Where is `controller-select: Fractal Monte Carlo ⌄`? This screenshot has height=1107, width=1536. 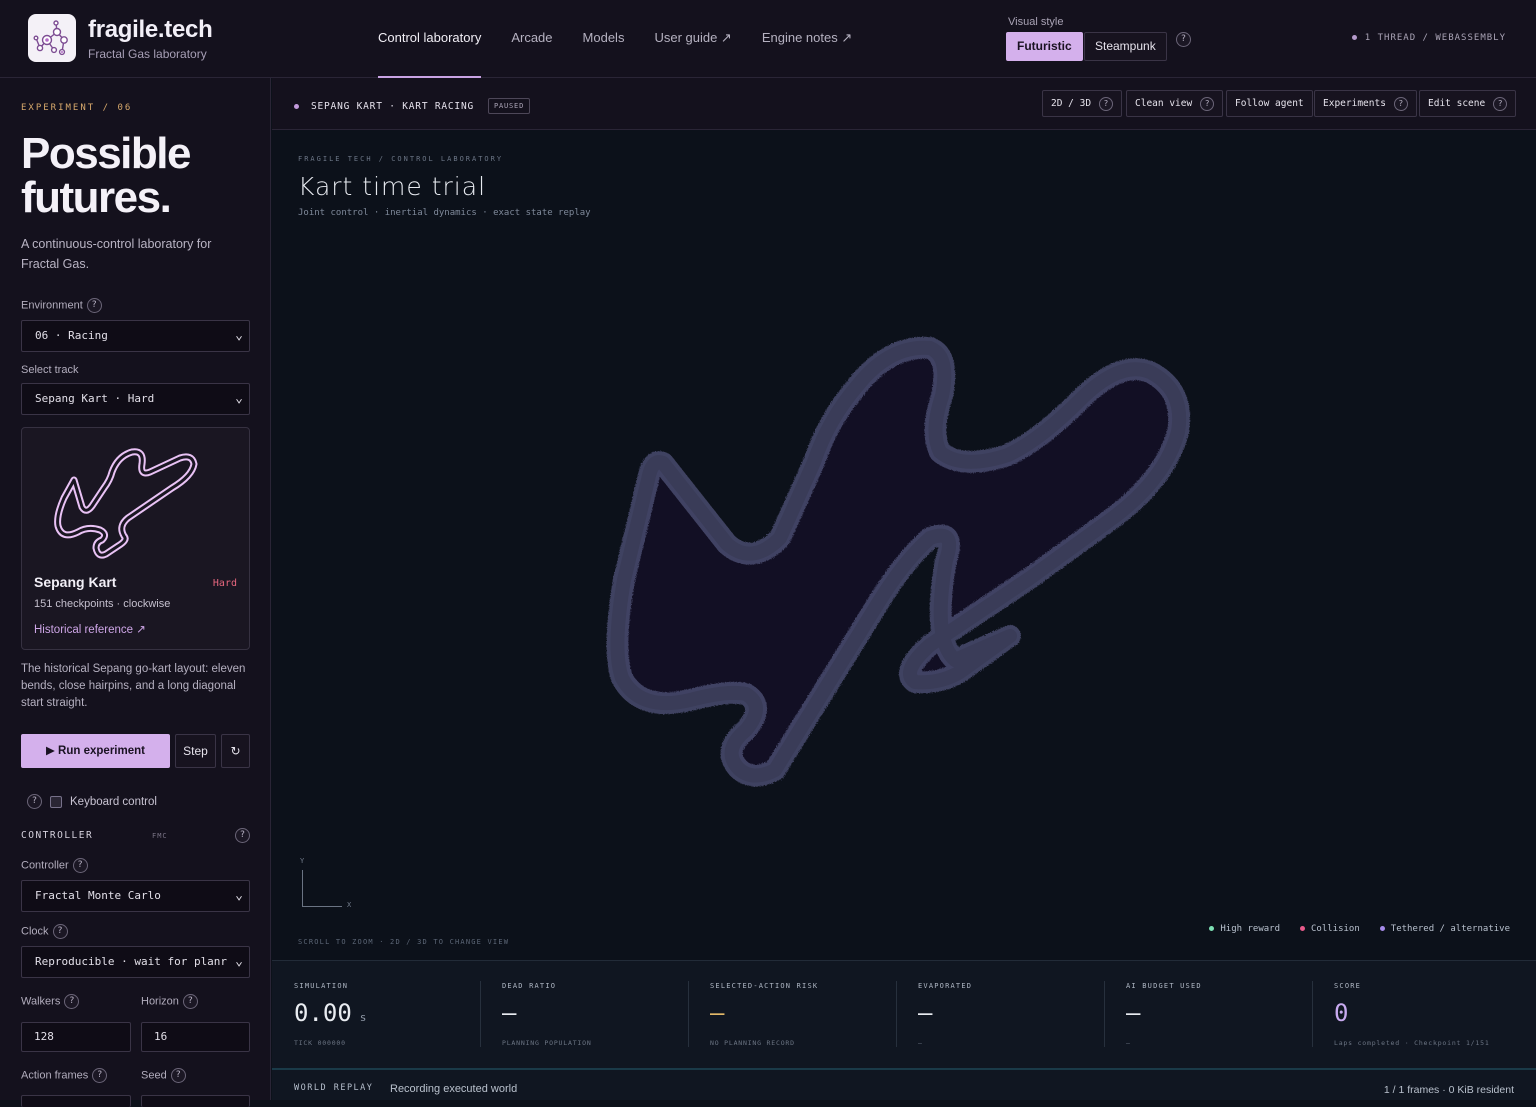 controller-select: Fractal Monte Carlo ⌄ is located at coordinates (135, 896).